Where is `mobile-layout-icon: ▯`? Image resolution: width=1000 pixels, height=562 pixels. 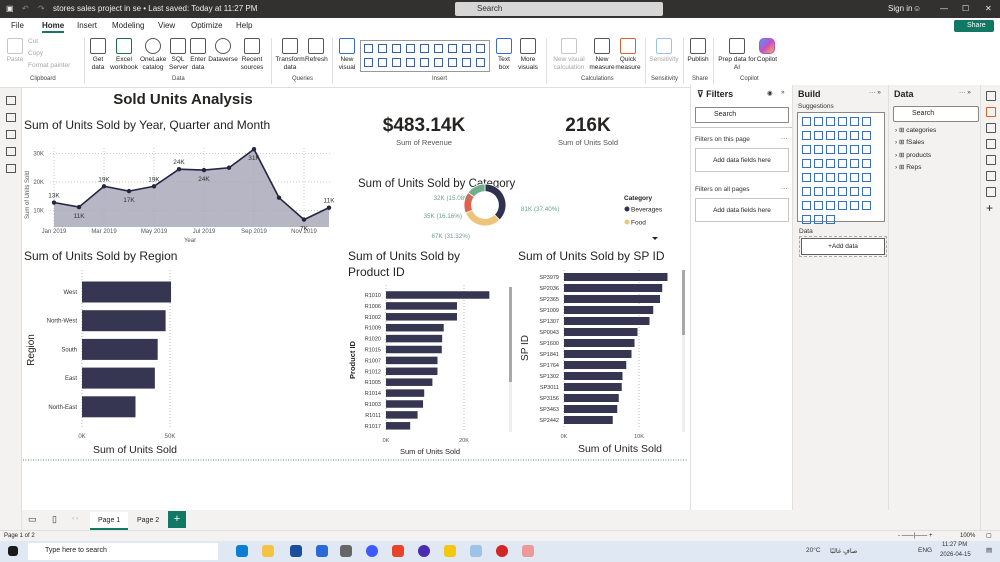 mobile-layout-icon: ▯ is located at coordinates (54, 519).